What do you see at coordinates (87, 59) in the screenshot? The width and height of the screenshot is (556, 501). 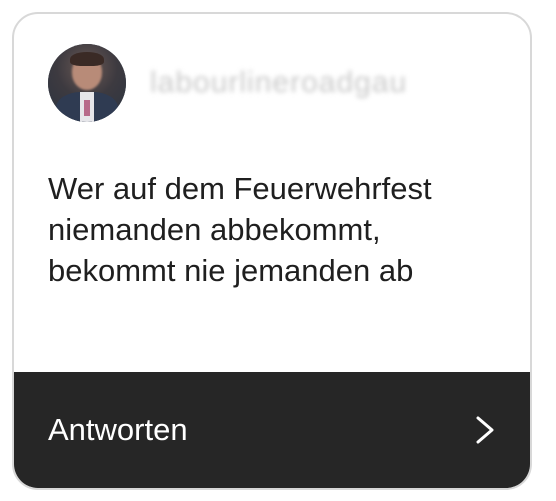 I see `avatar-hair` at bounding box center [87, 59].